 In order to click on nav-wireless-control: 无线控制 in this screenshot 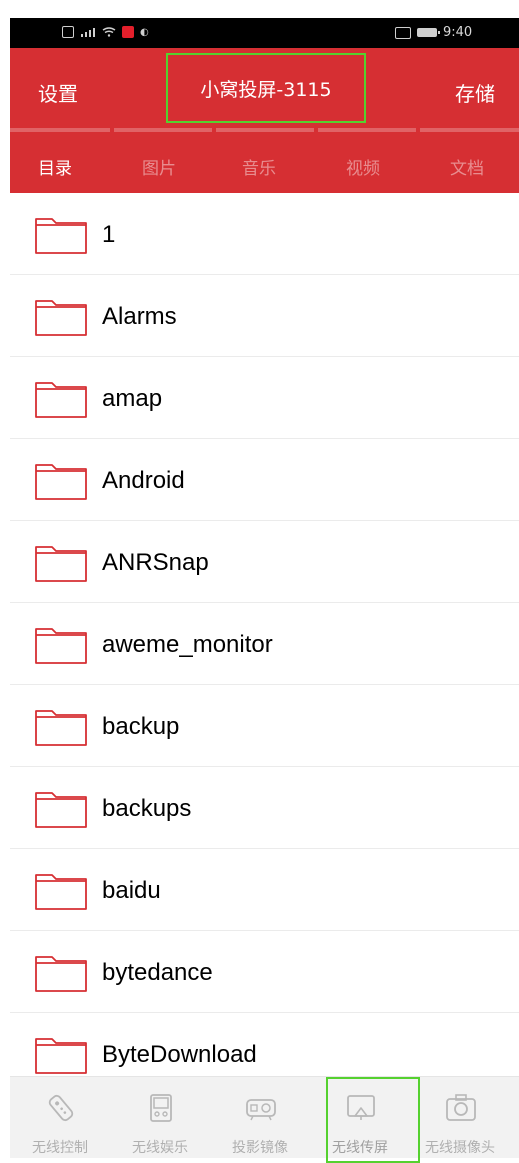, I will do `click(60, 1122)`.